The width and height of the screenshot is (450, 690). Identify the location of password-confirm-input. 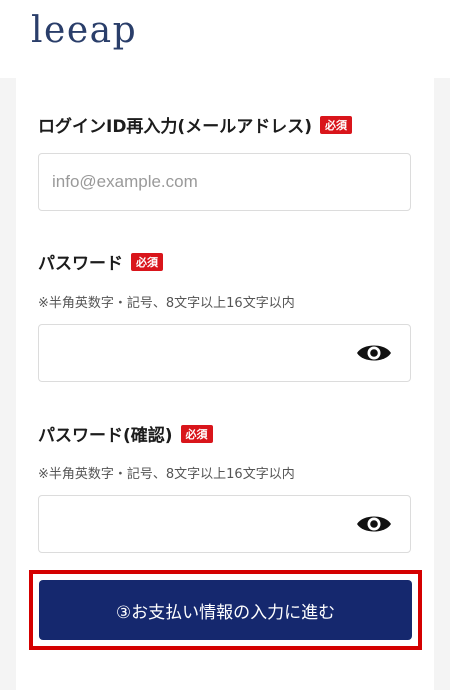
(195, 524).